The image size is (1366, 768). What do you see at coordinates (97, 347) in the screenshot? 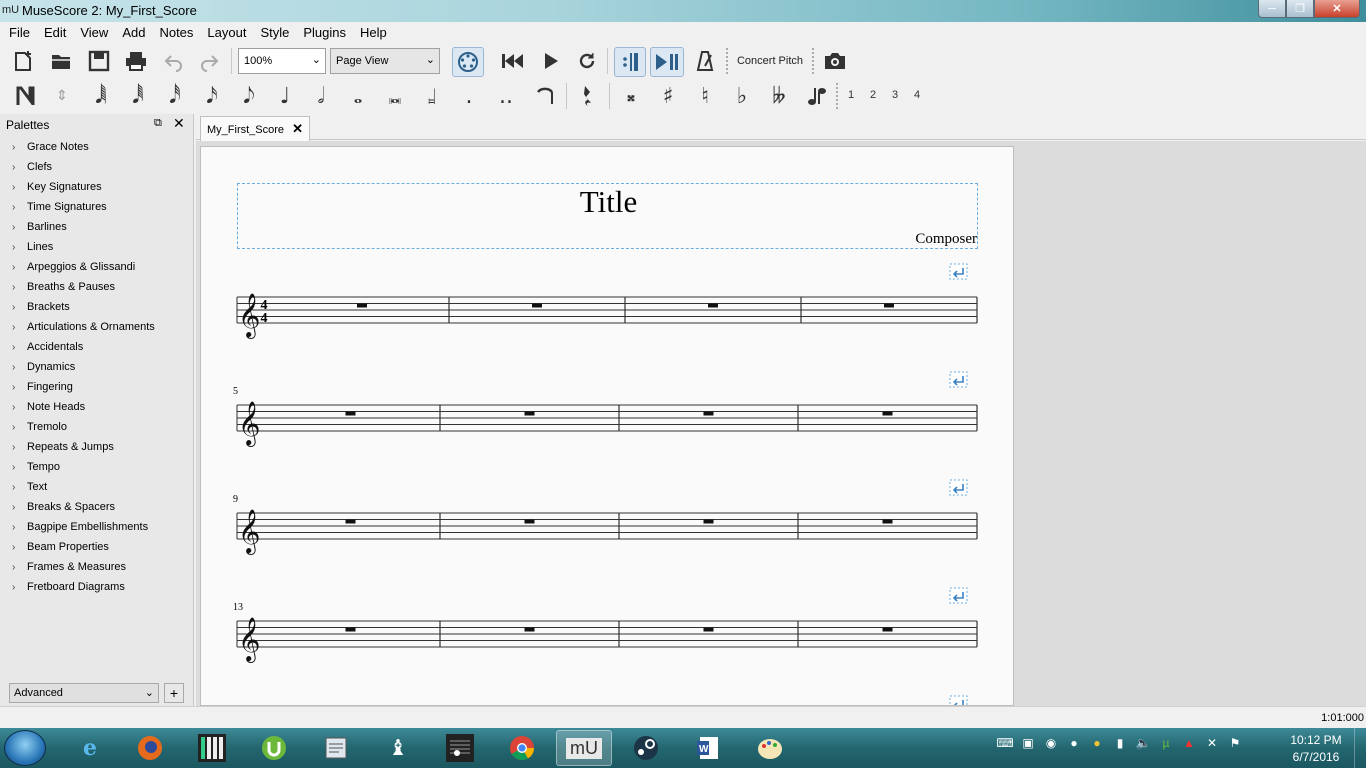
I see `palette-item: › Accidentals` at bounding box center [97, 347].